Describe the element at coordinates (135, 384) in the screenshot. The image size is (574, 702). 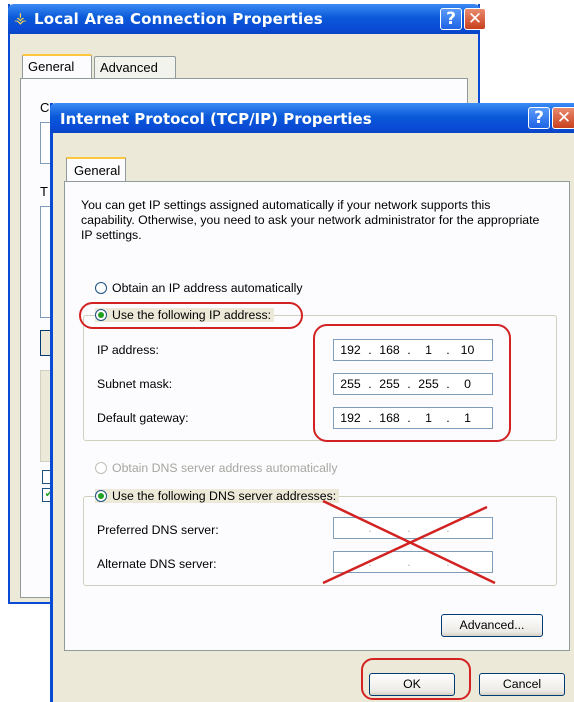
I see `subnet-mask-label: Subnet mask:` at that location.